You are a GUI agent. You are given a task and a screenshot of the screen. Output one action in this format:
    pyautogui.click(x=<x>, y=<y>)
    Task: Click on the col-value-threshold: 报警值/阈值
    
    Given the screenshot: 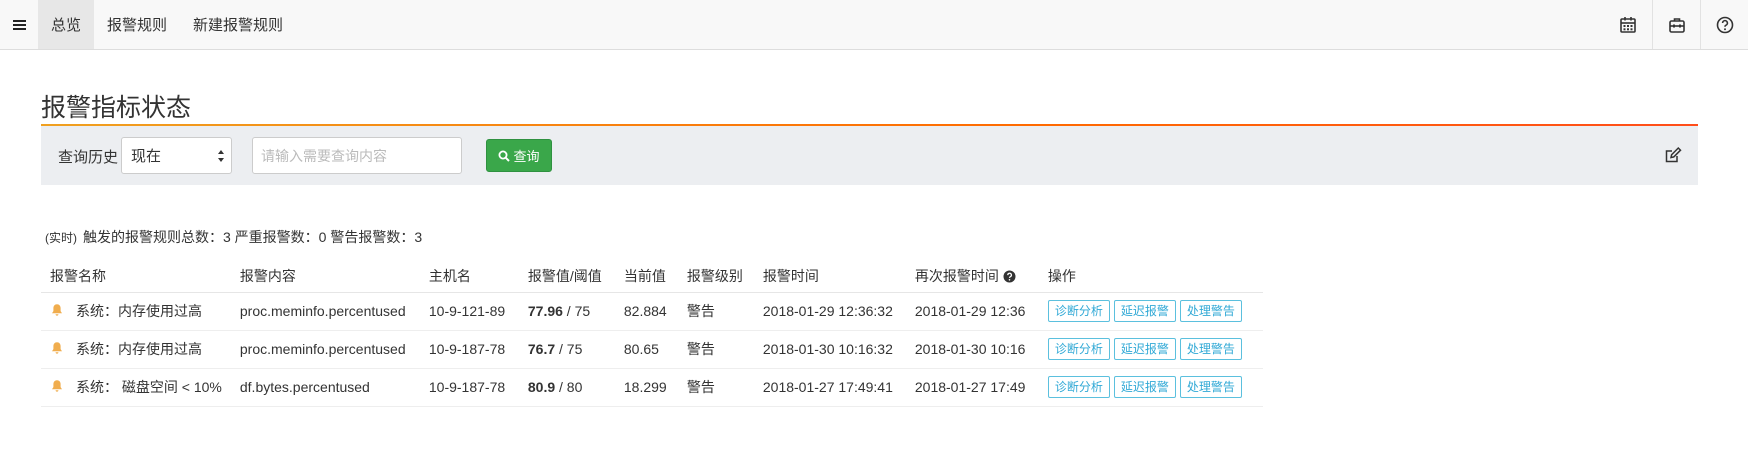 What is the action you would take?
    pyautogui.click(x=566, y=276)
    